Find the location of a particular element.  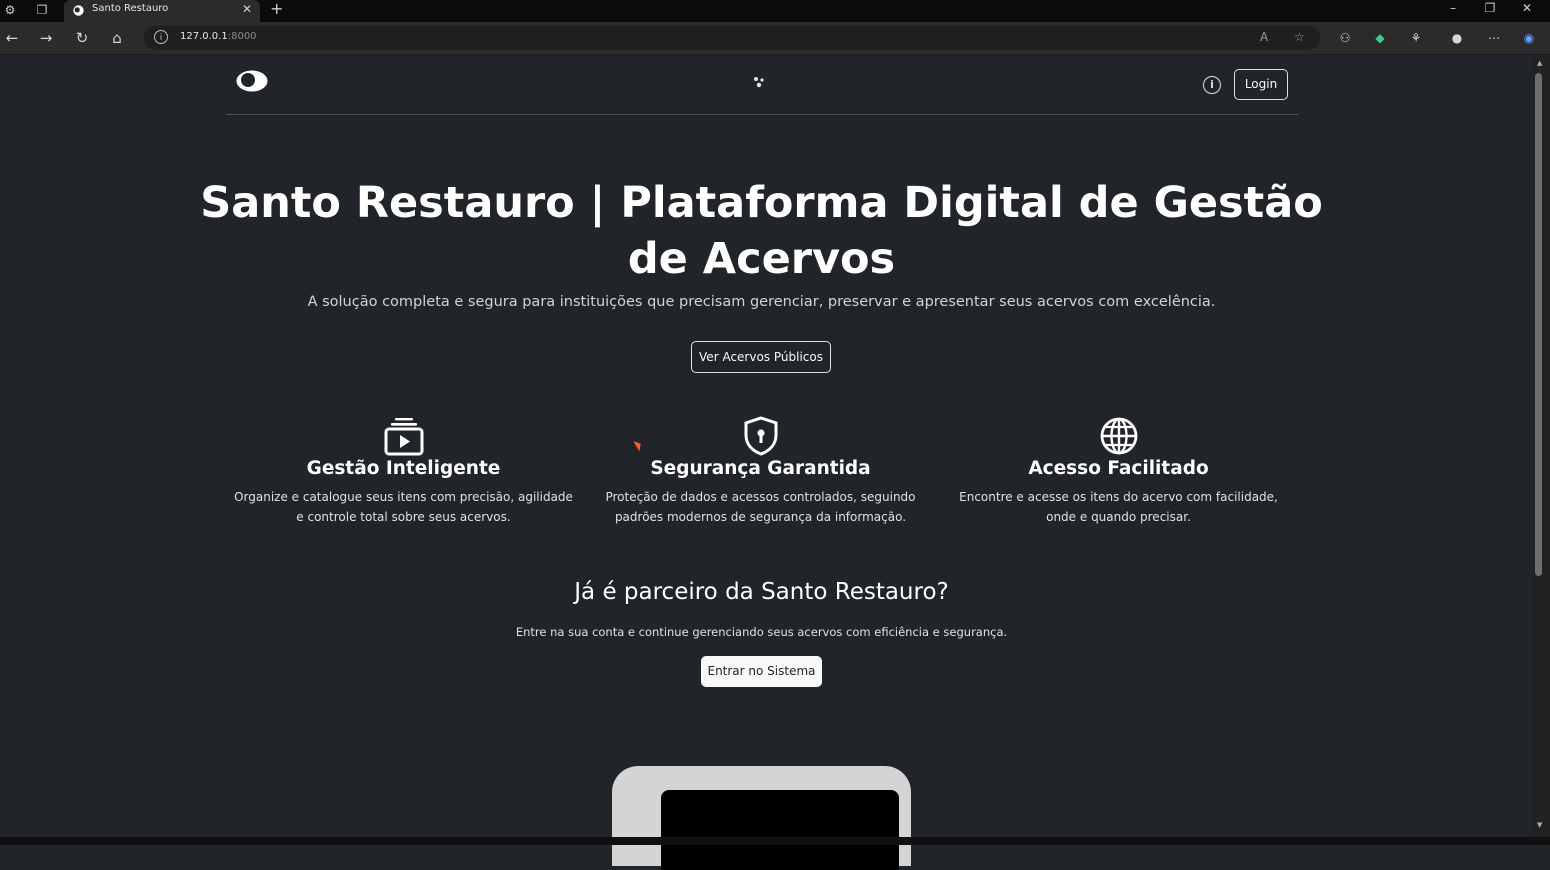

tab-close-icon: ✕ is located at coordinates (247, 9).